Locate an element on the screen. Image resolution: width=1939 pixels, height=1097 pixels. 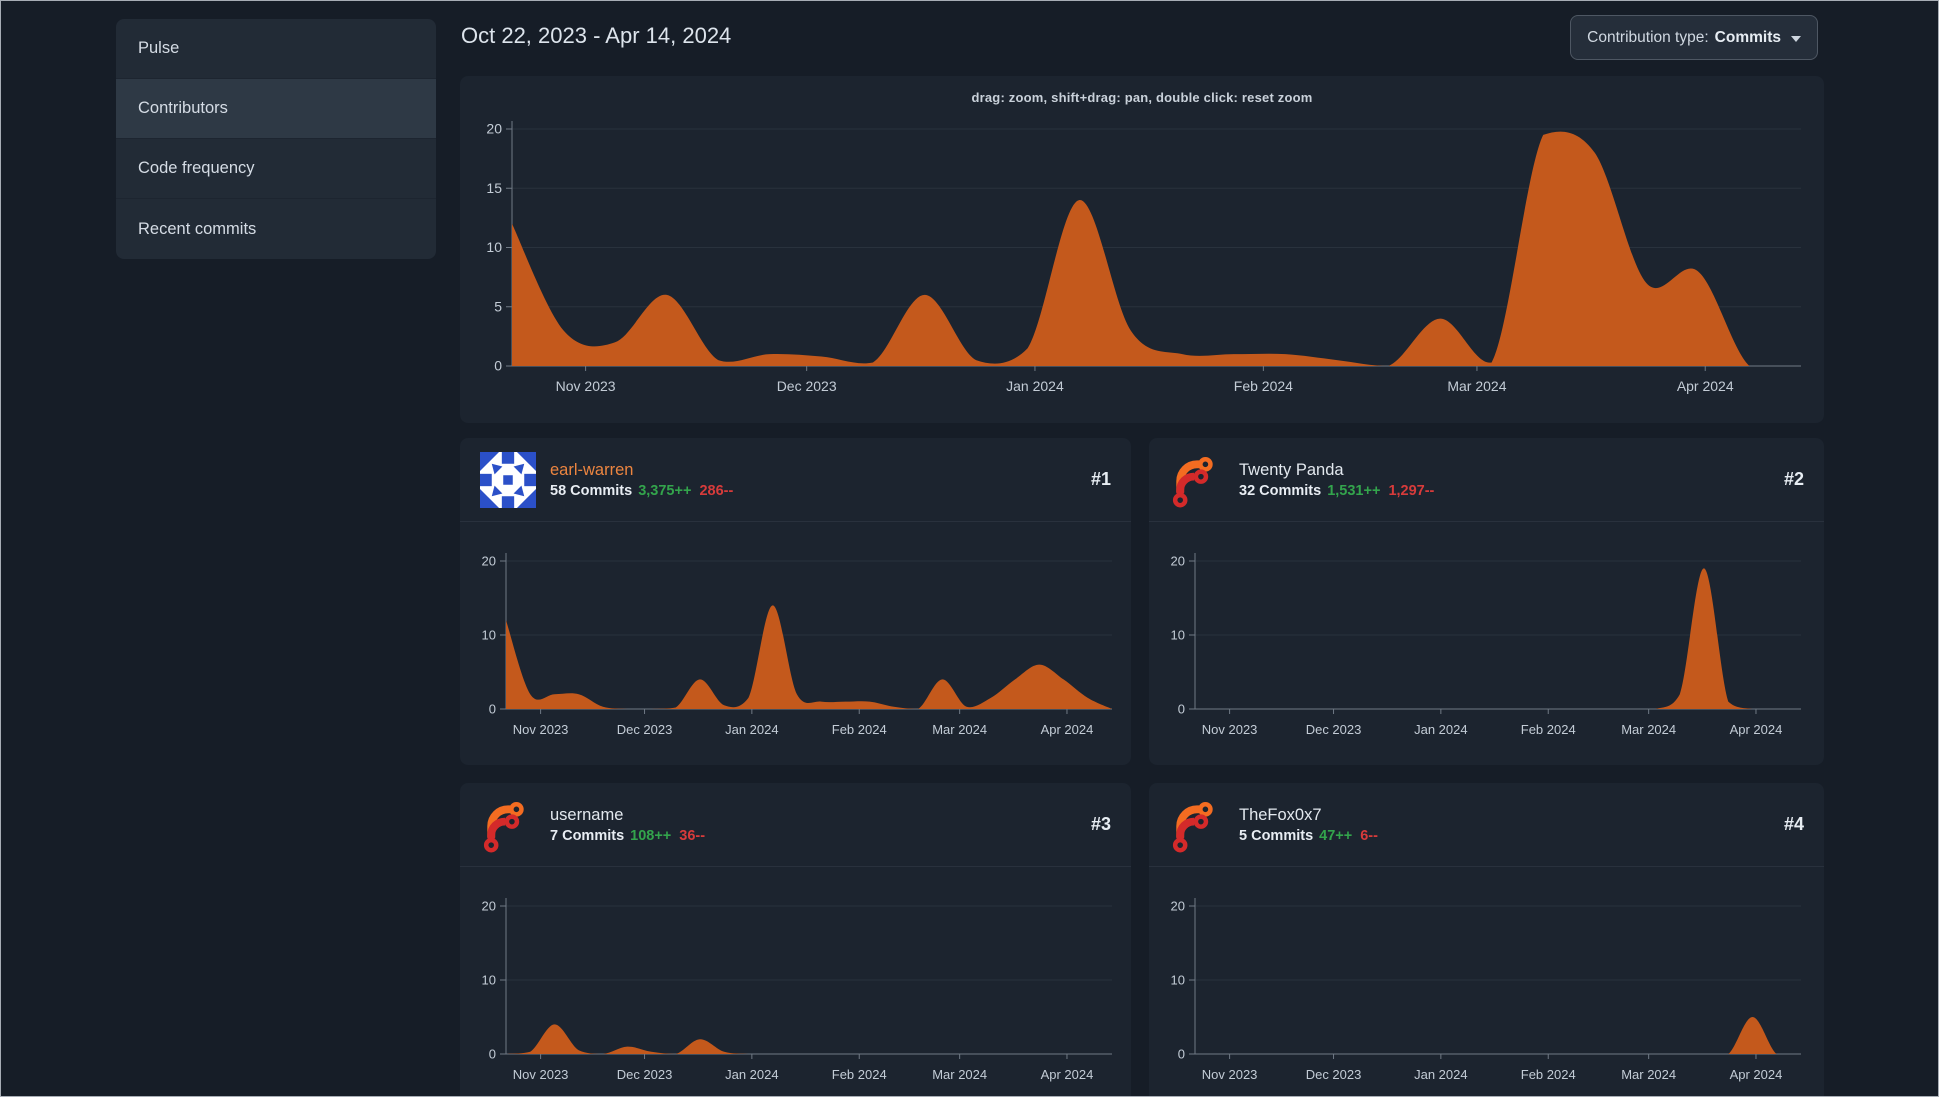
contributor-stats: 58 Commits 3,375++ 286-- is located at coordinates (641, 491).